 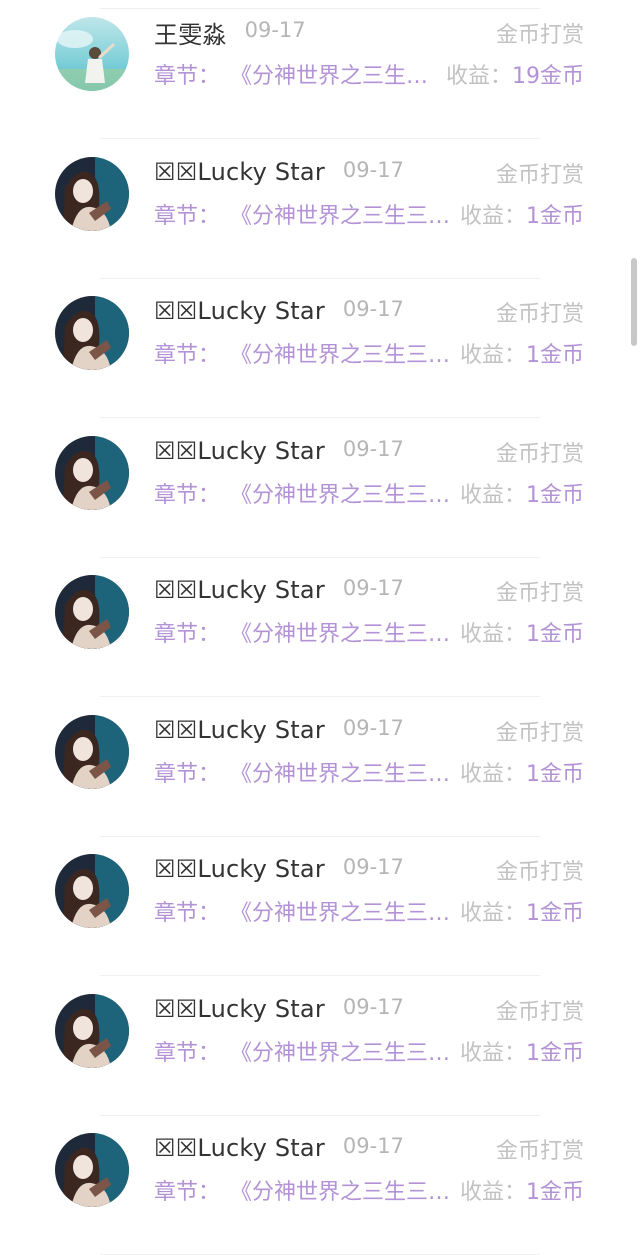 What do you see at coordinates (634, 302) in the screenshot?
I see `scrollbar` at bounding box center [634, 302].